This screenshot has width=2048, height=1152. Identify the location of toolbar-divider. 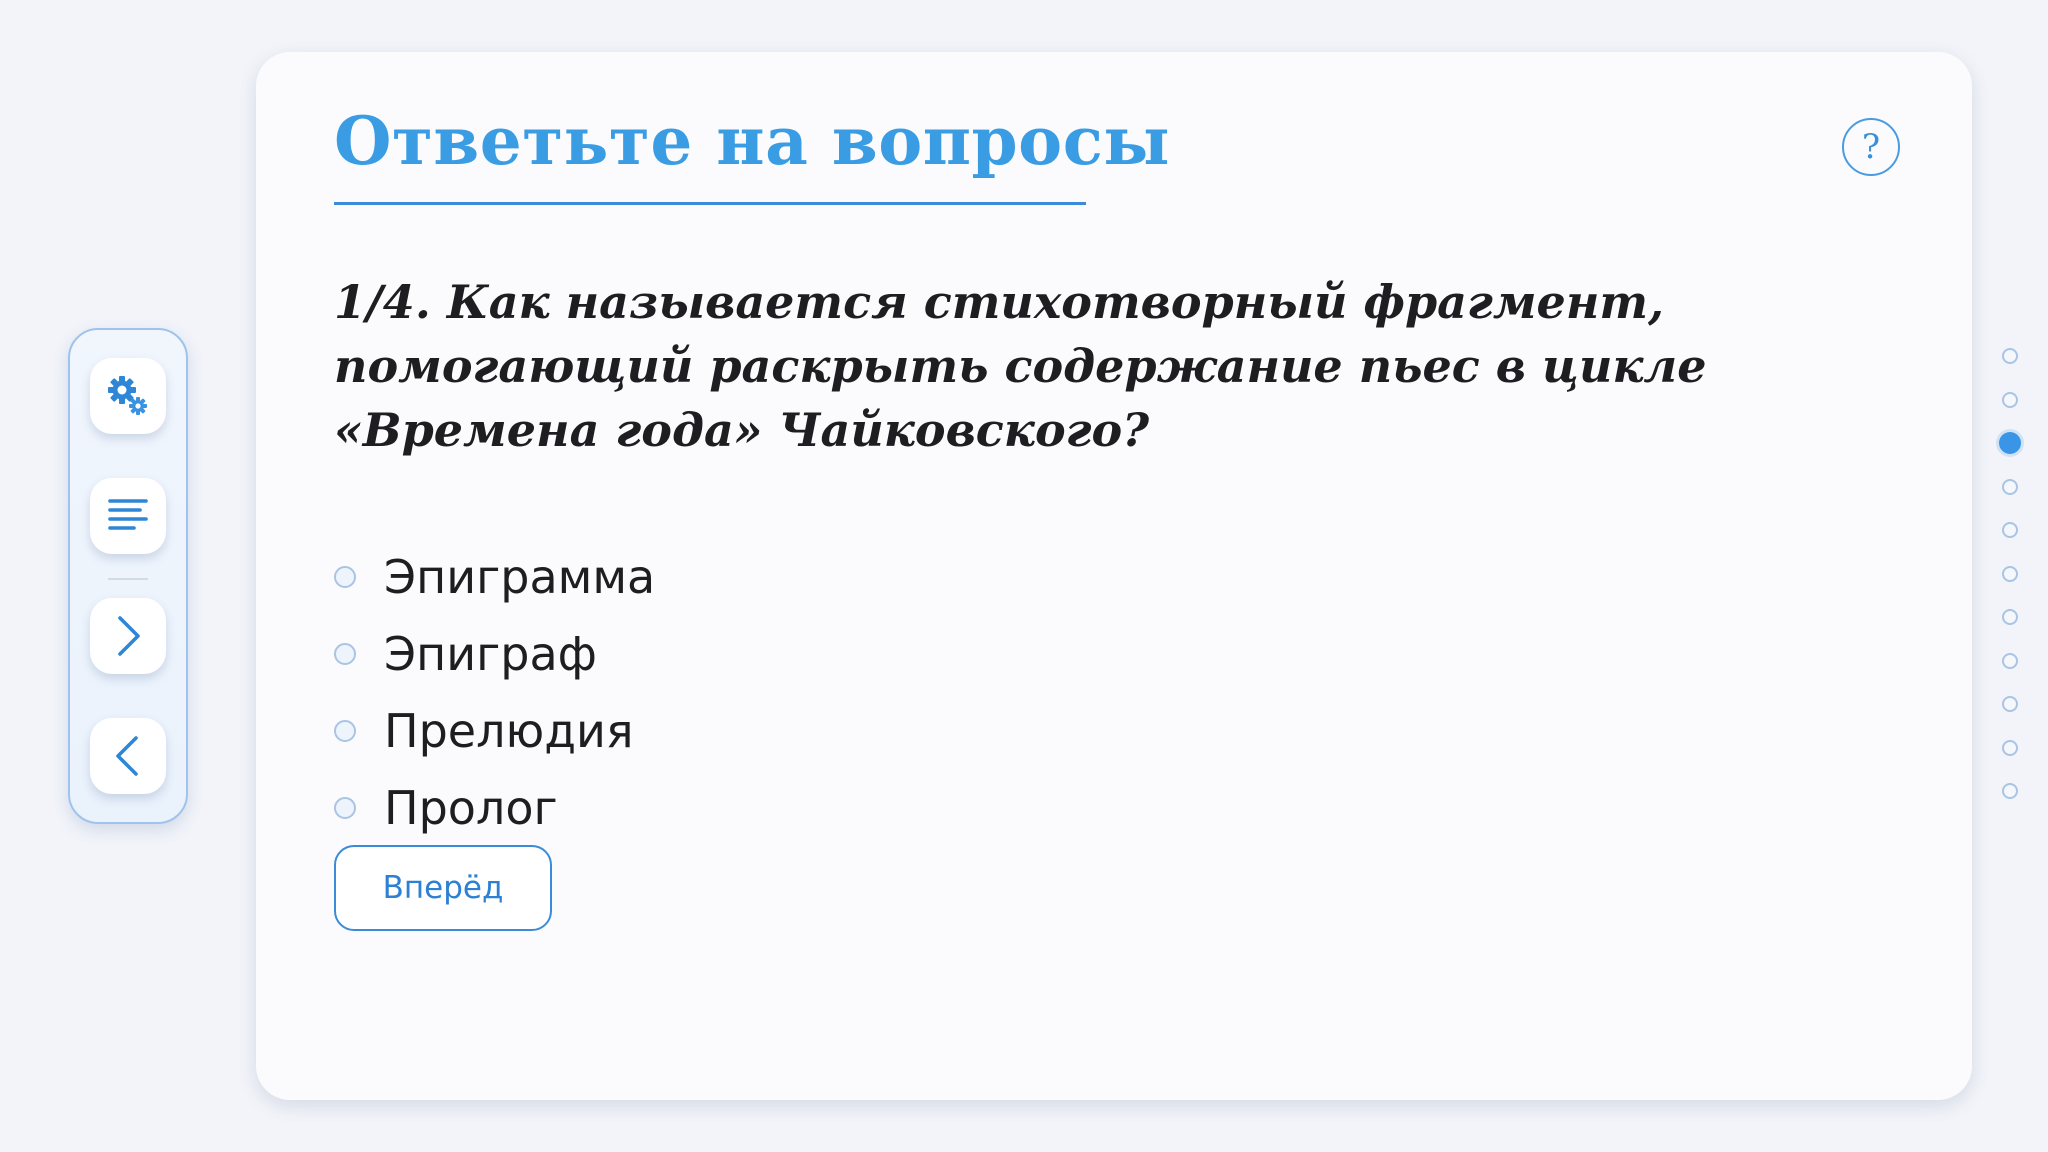
(128, 579).